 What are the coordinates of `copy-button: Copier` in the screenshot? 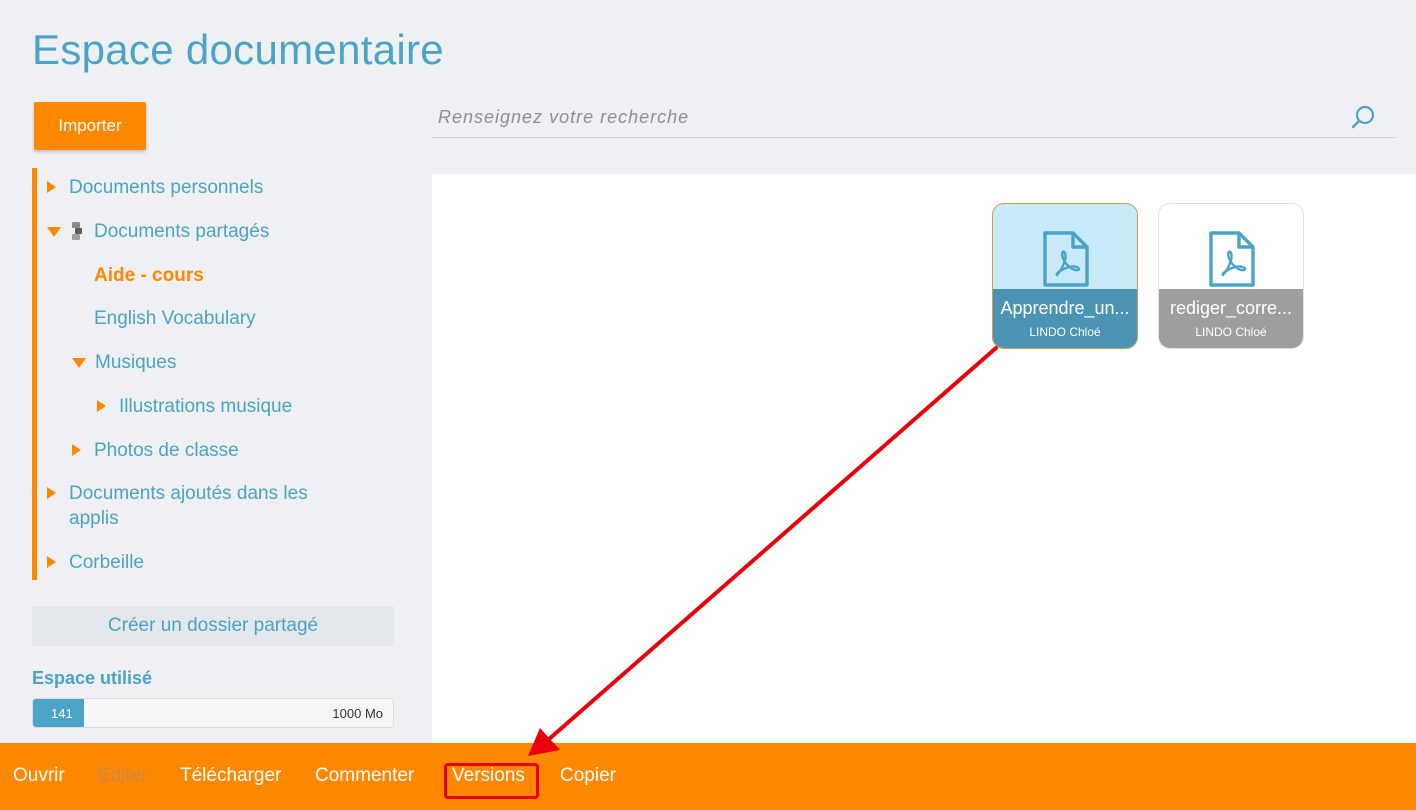 It's located at (588, 776).